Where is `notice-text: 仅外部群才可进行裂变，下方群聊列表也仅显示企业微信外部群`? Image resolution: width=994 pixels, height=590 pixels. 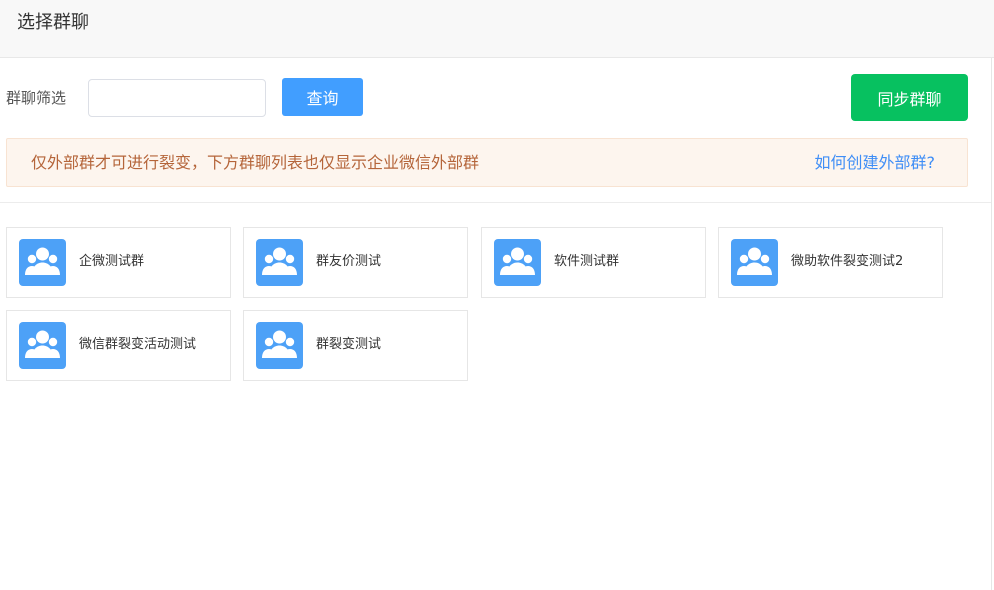 notice-text: 仅外部群才可进行裂变，下方群聊列表也仅显示企业微信外部群 is located at coordinates (255, 162).